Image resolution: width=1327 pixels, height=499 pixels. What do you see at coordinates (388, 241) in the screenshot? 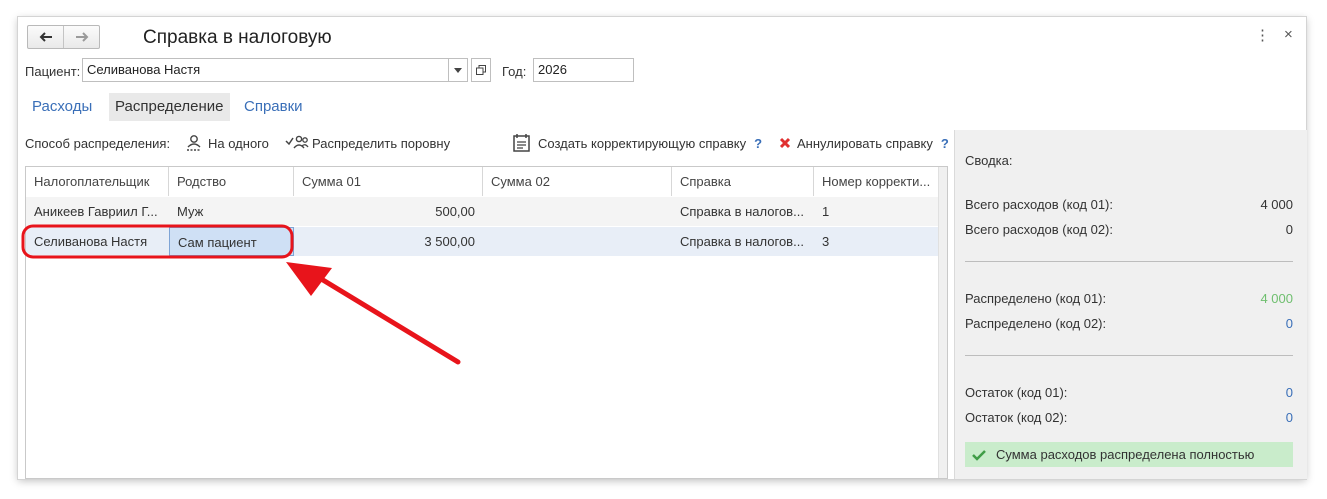
I see `sum01-cell: 3 500,00` at bounding box center [388, 241].